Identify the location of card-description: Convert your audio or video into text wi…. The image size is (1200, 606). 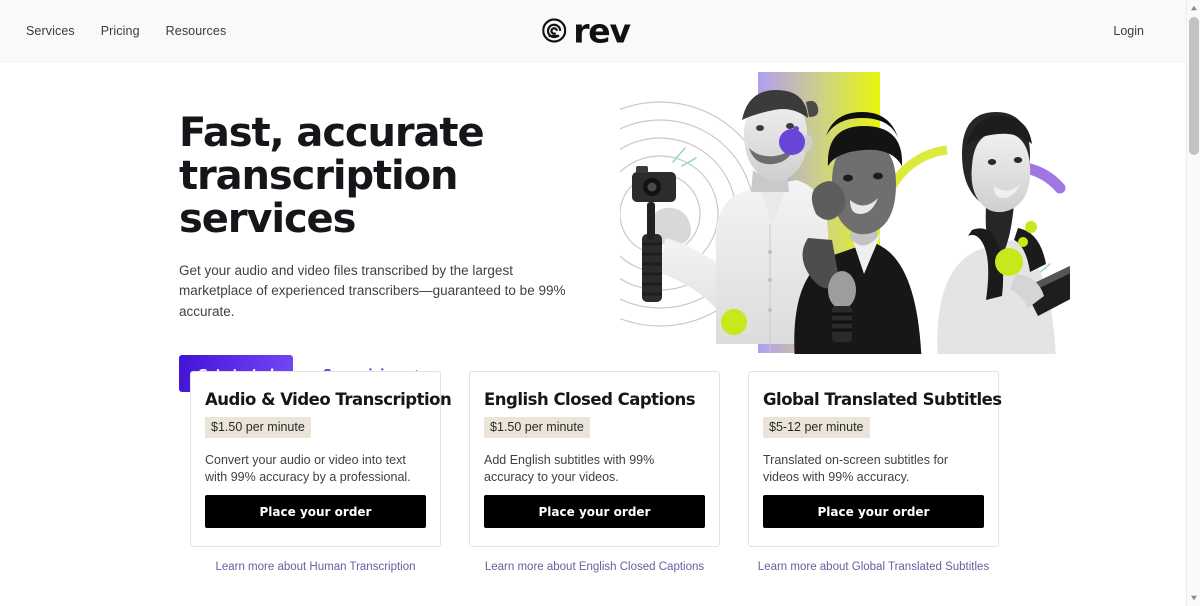
(308, 468).